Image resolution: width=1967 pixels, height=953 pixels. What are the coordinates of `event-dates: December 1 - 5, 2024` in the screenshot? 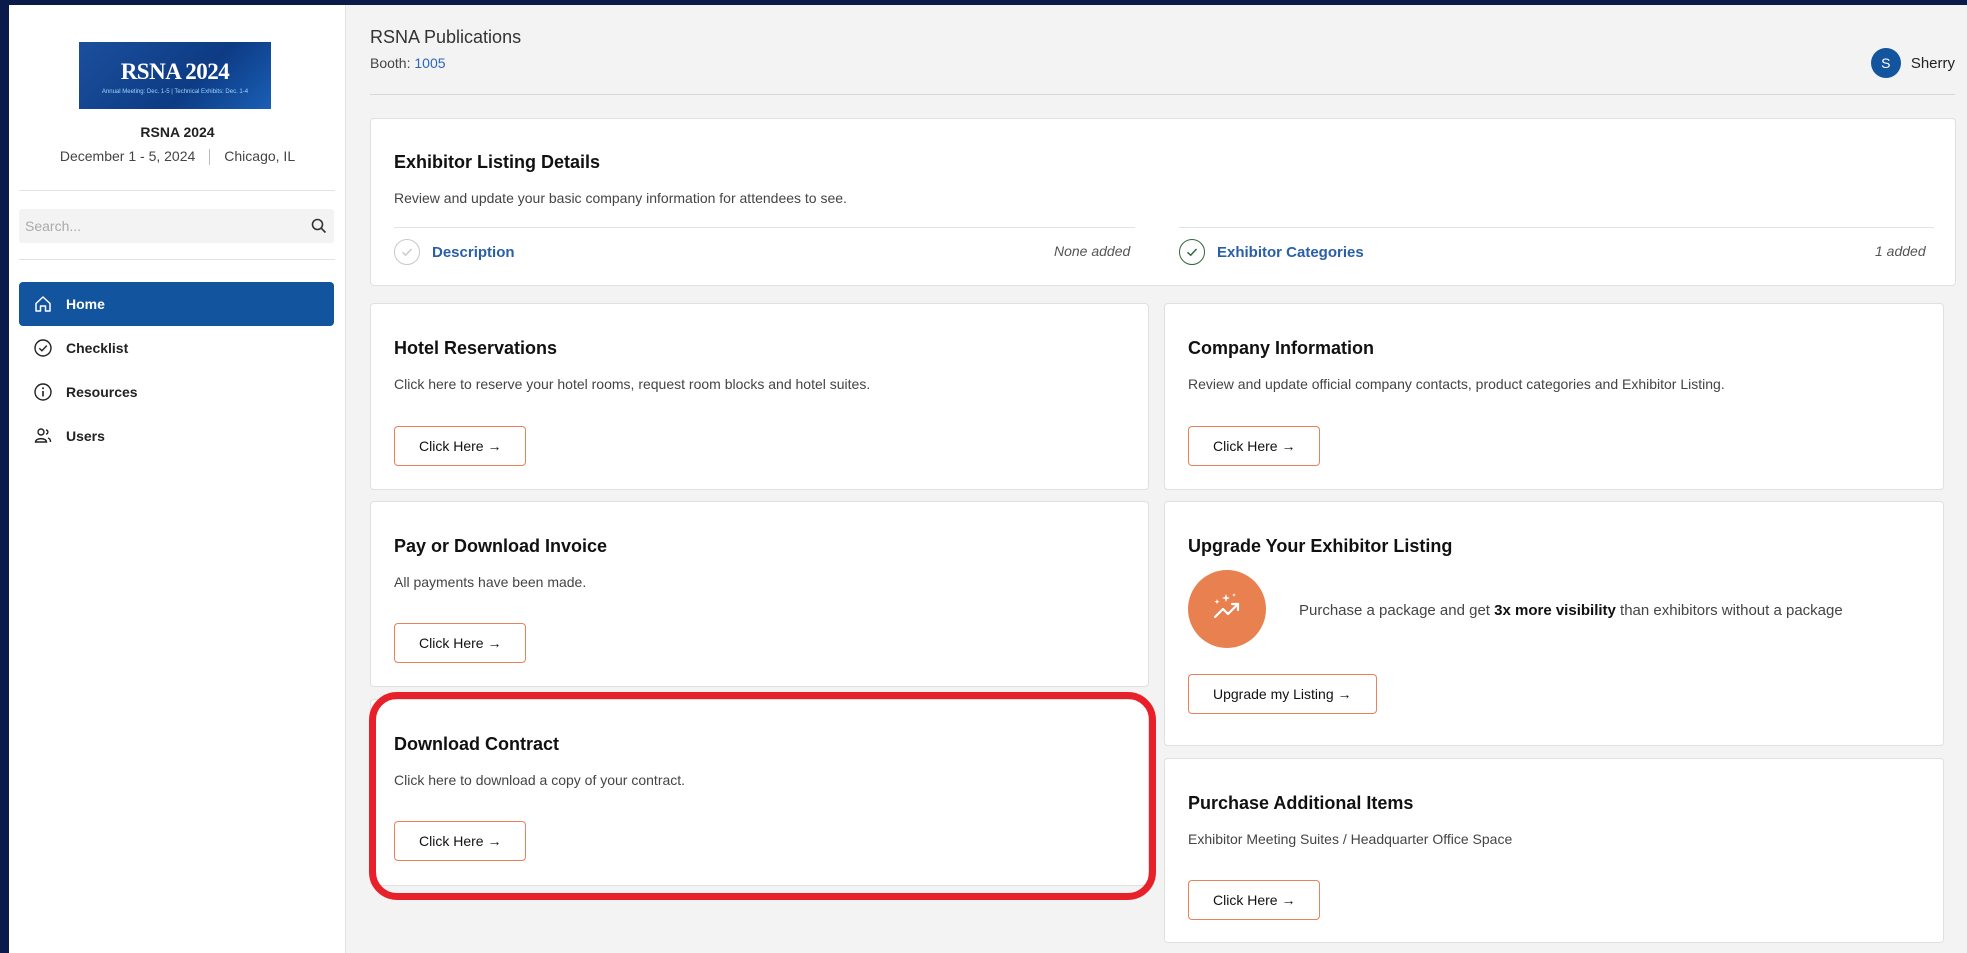 It's located at (127, 156).